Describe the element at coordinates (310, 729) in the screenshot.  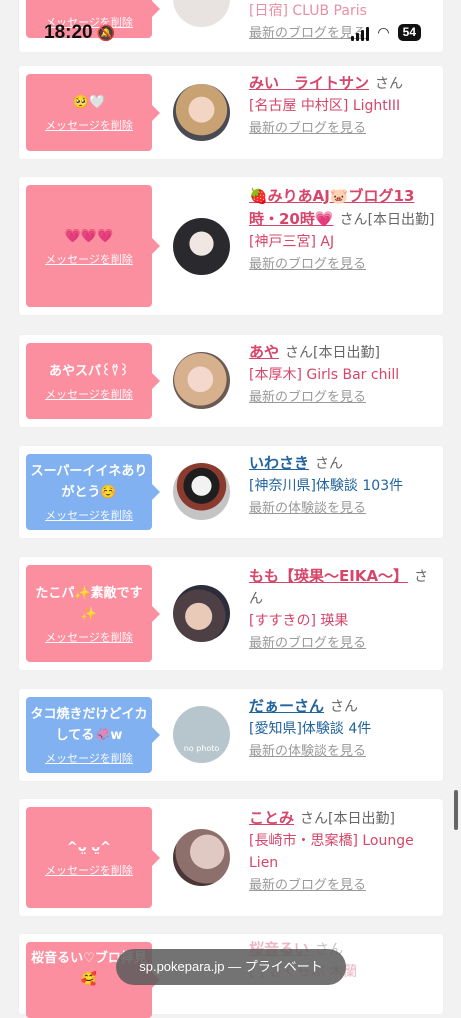
I see `location-text: [愛知県]体験談 4件` at that location.